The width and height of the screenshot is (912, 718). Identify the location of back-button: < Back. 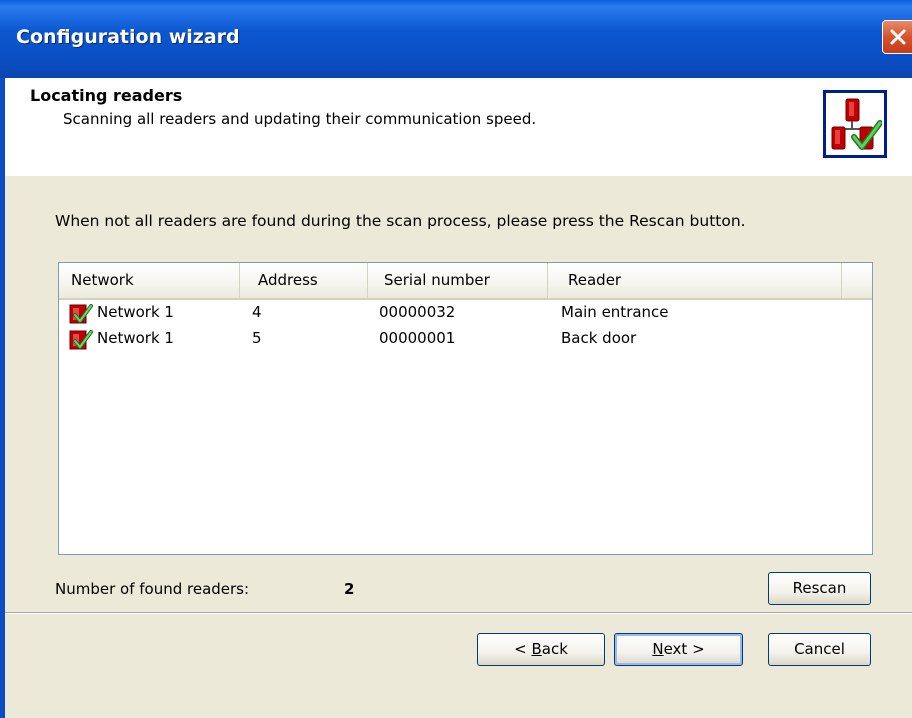
(541, 649).